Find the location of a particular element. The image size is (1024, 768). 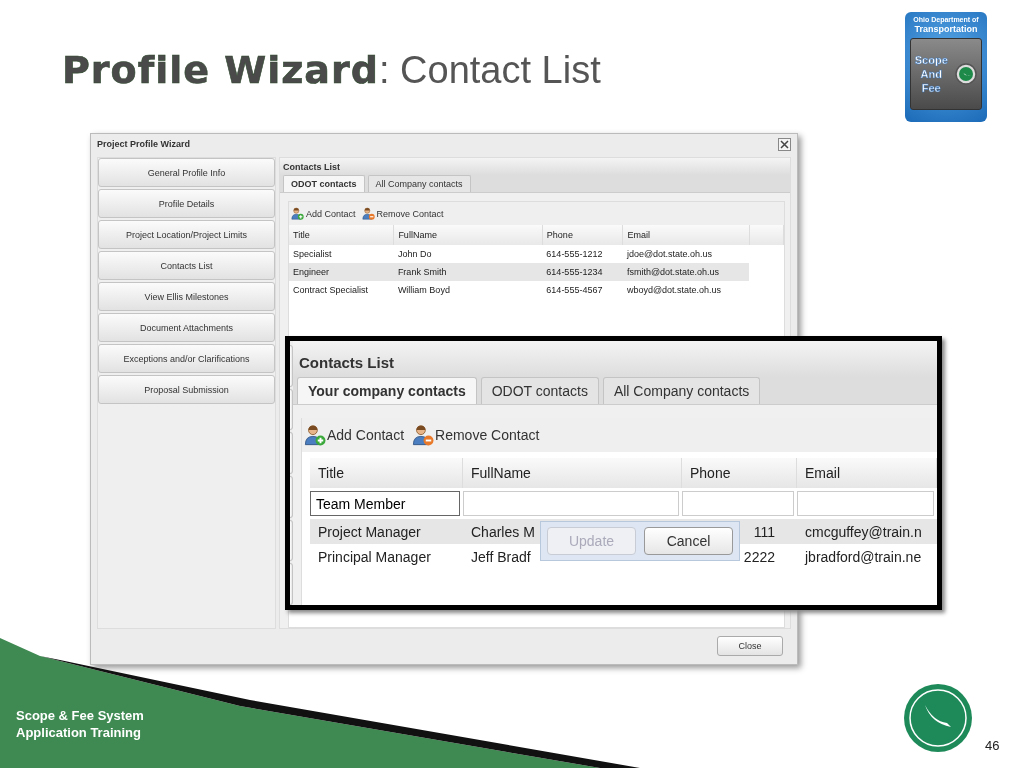

title-input-field: Team Member is located at coordinates (385, 503).